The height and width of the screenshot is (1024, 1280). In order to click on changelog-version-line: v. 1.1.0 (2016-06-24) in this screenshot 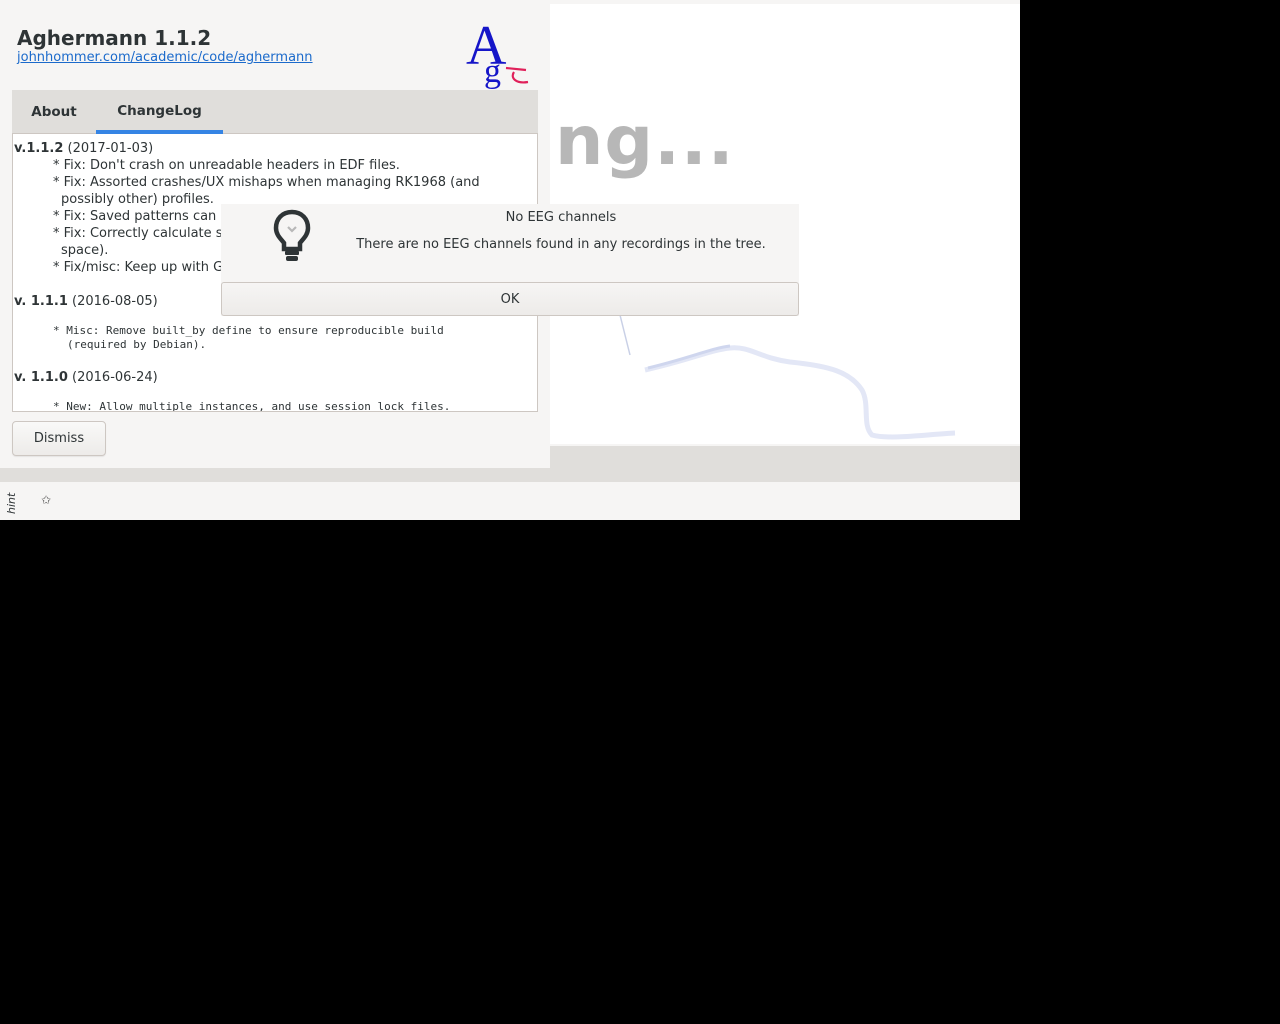, I will do `click(86, 377)`.